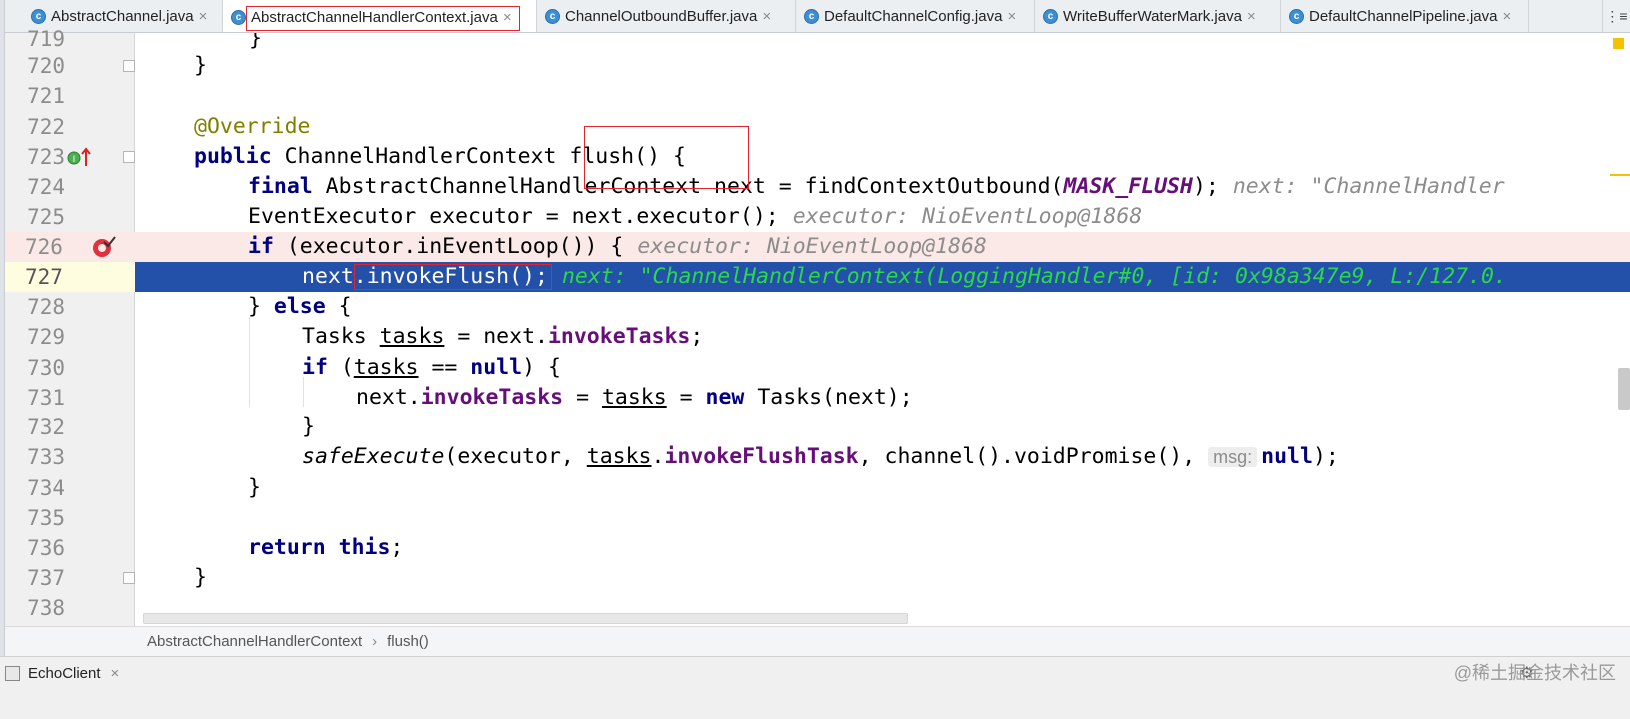 The image size is (1630, 719). I want to click on inline-debug-value: executor: NioEventLoop@1868, so click(967, 216).